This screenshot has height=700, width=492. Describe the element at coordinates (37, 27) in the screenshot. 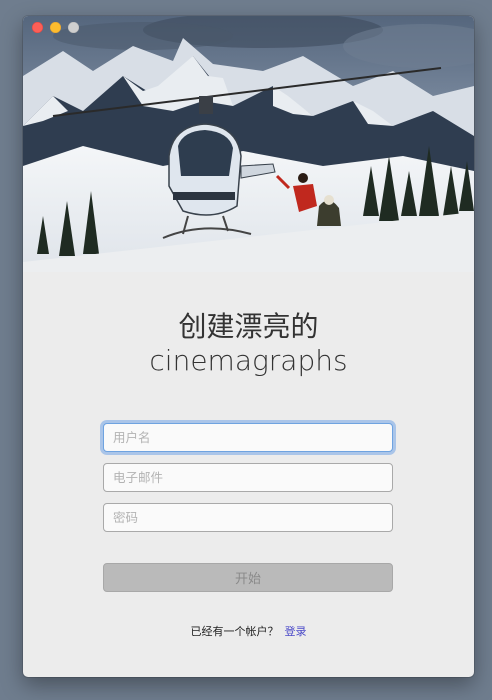

I see `close-button` at that location.